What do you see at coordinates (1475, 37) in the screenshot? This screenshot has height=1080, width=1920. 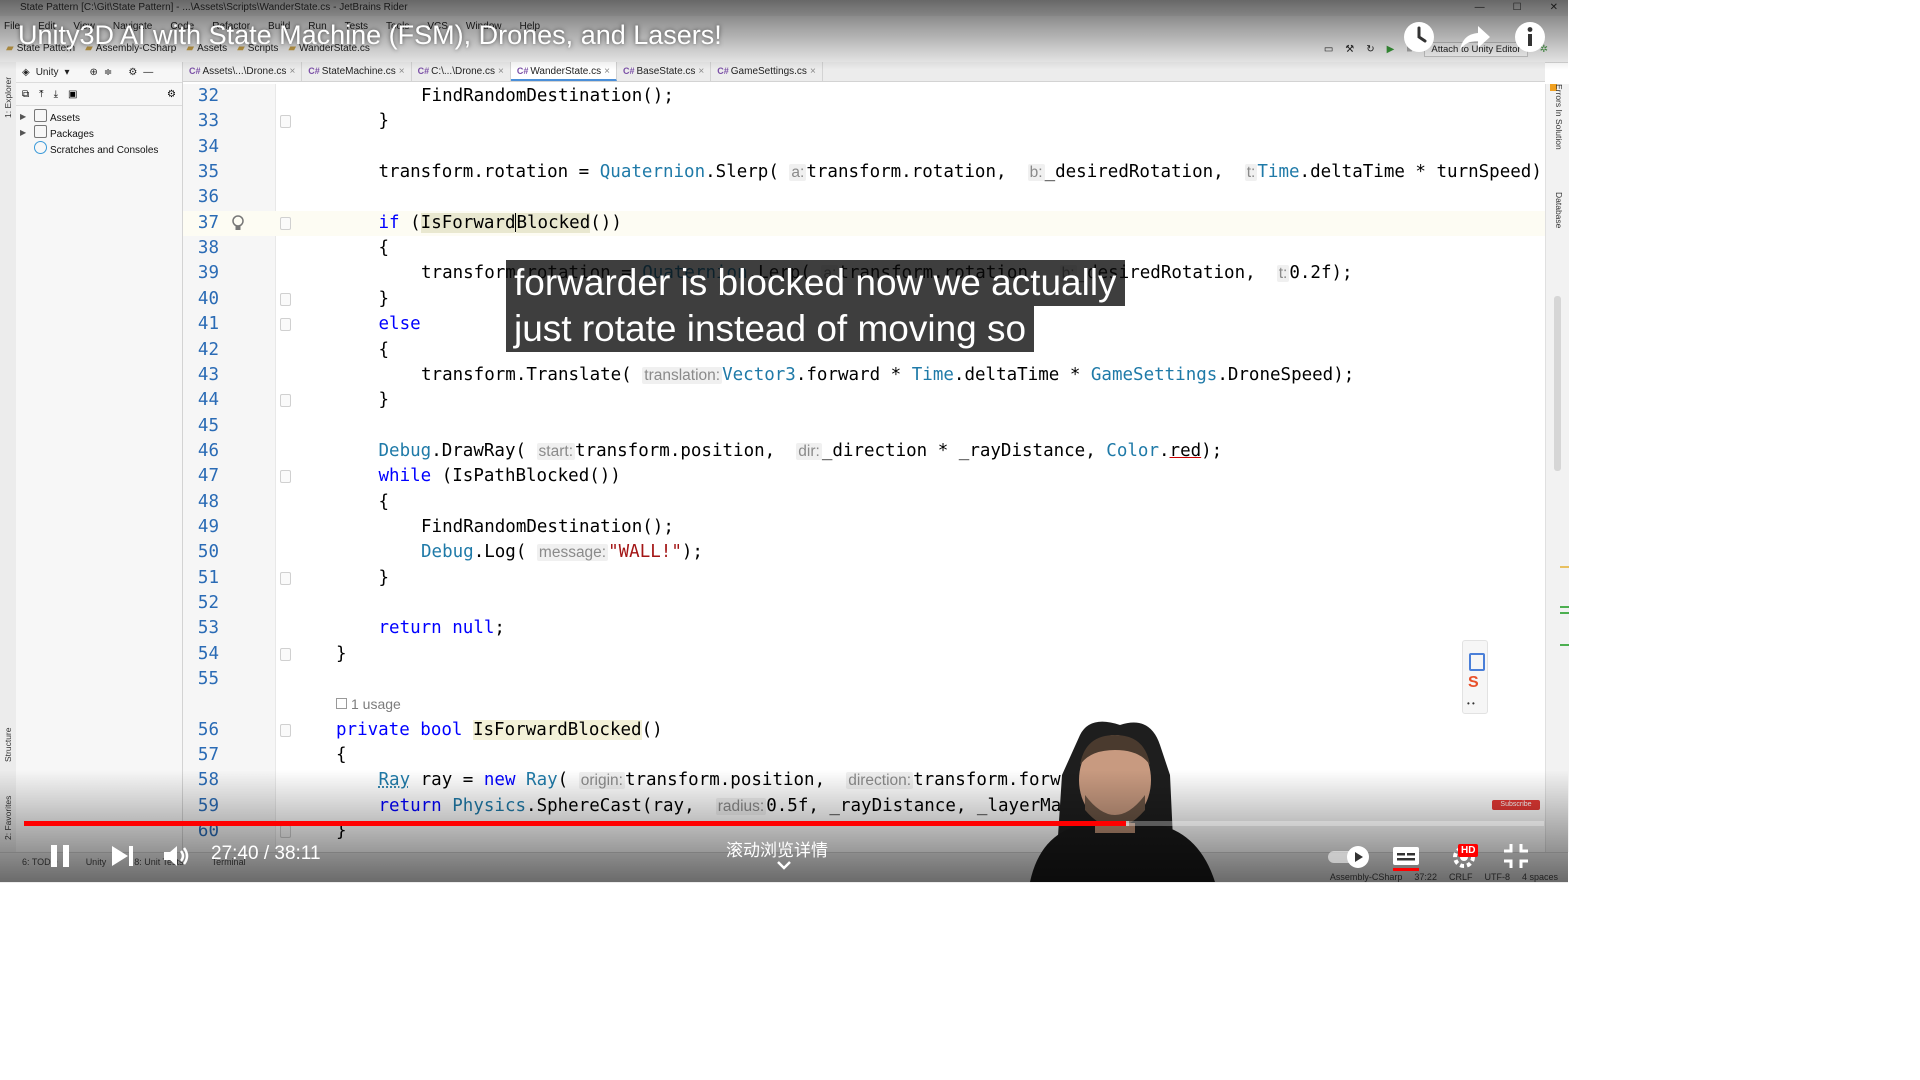 I see `share-icon` at bounding box center [1475, 37].